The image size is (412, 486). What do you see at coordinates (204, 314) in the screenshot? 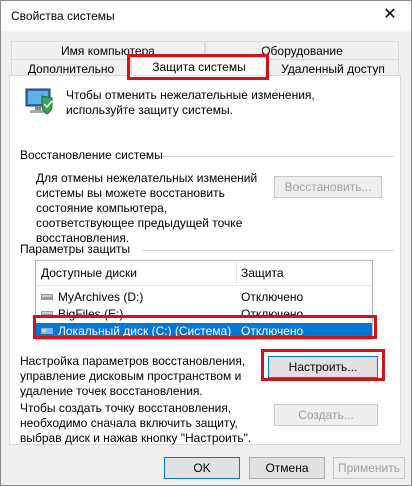
I see `list-item: BigFiles (E:) Отключено` at bounding box center [204, 314].